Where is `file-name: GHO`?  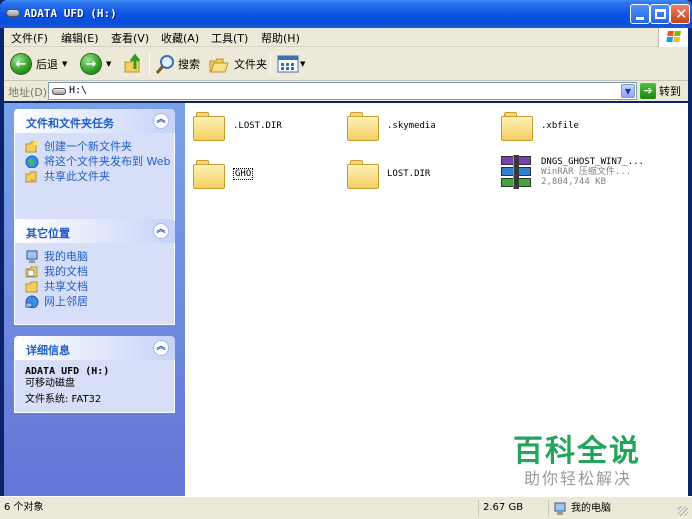
file-name: GHO is located at coordinates (243, 174).